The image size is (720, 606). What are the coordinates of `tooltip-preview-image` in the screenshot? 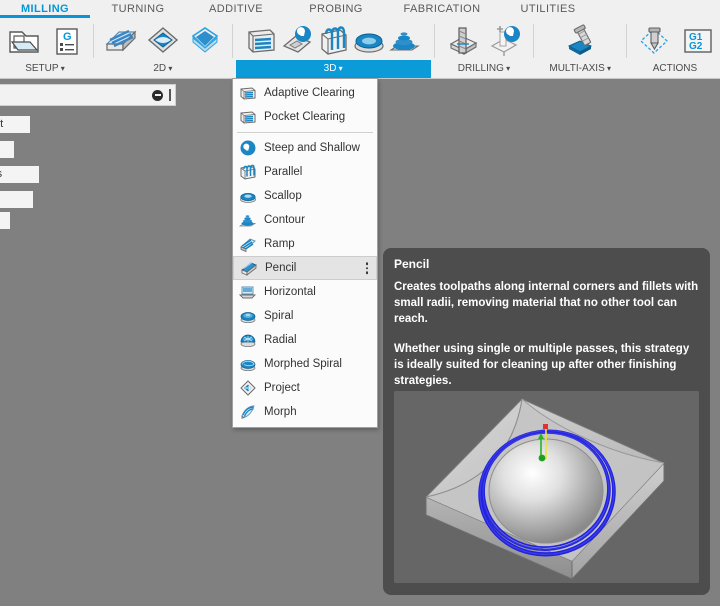 It's located at (546, 487).